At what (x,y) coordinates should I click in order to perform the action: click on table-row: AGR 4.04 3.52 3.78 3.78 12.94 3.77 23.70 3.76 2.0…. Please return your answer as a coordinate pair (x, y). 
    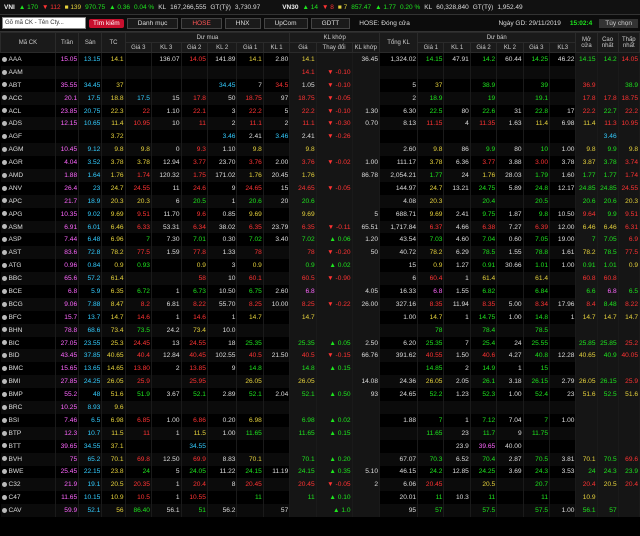
    Looking at the image, I should click on (320, 163).